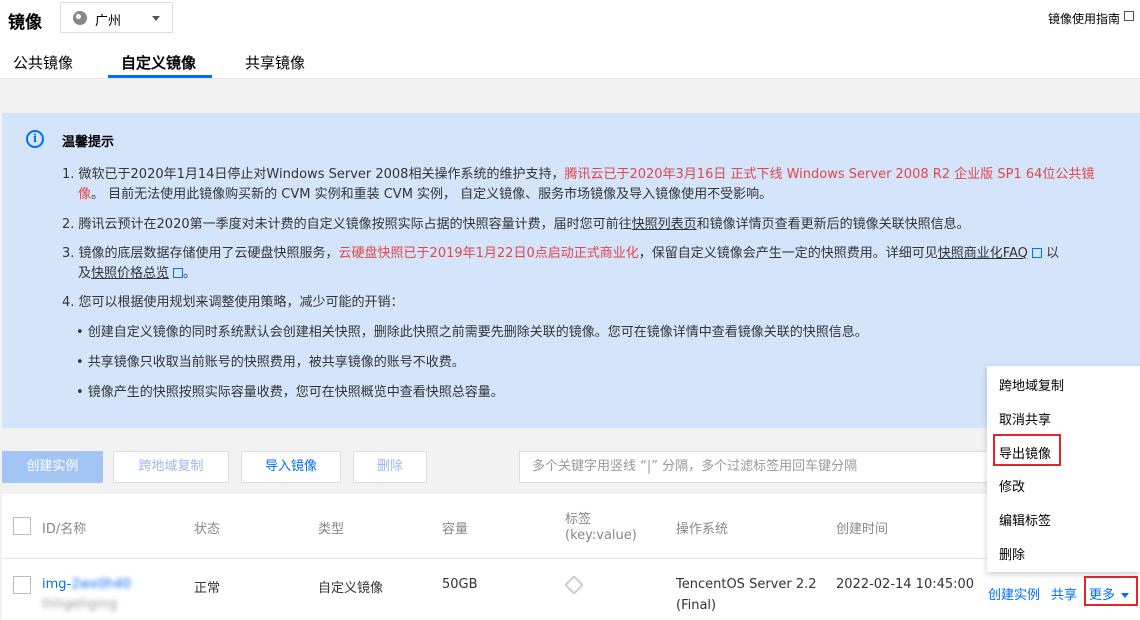  I want to click on image-os-line1: TencentOS Server 2.2, so click(746, 584).